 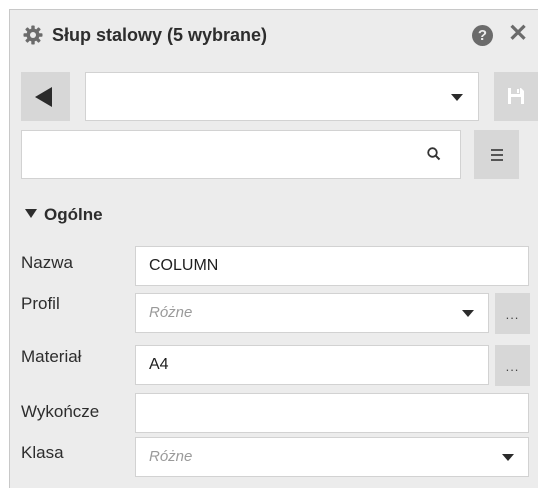 I want to click on gear-icon, so click(x=33, y=35).